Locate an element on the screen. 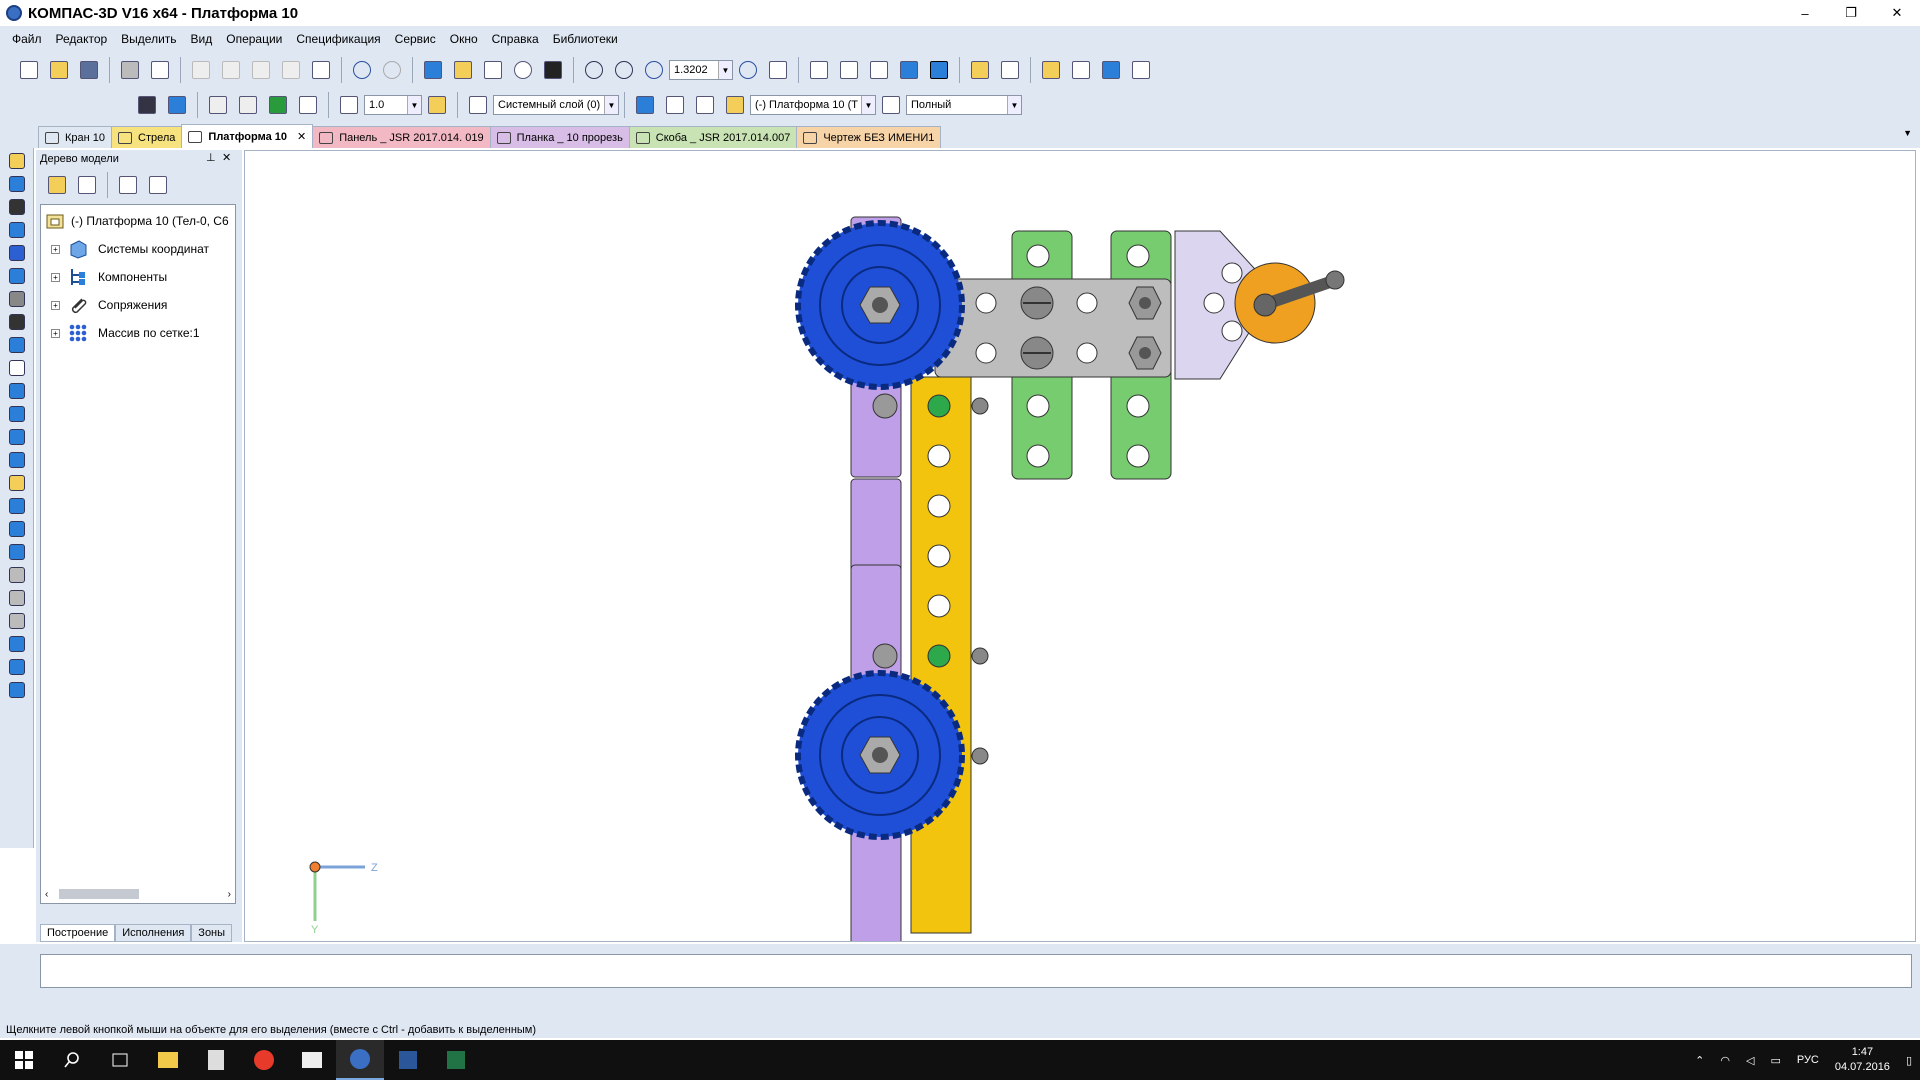 The image size is (1920, 1080). menu-editor: Редактор is located at coordinates (82, 39).